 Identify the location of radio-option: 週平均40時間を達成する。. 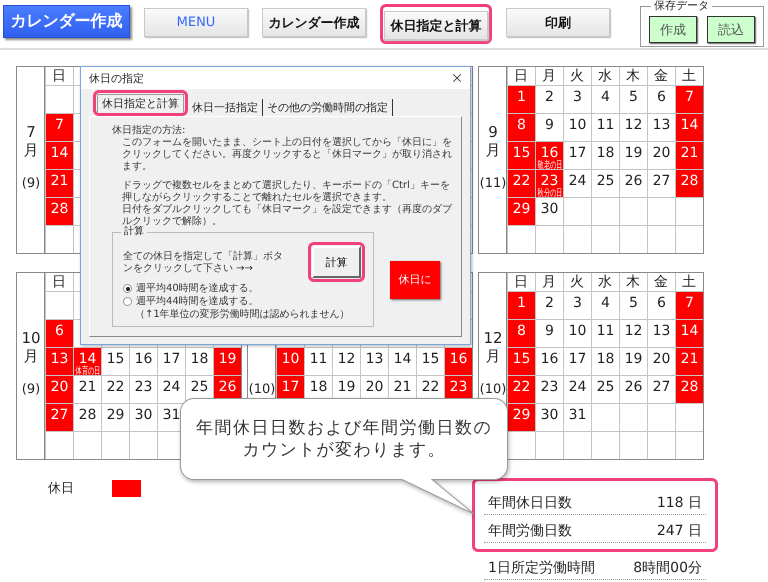
(244, 288).